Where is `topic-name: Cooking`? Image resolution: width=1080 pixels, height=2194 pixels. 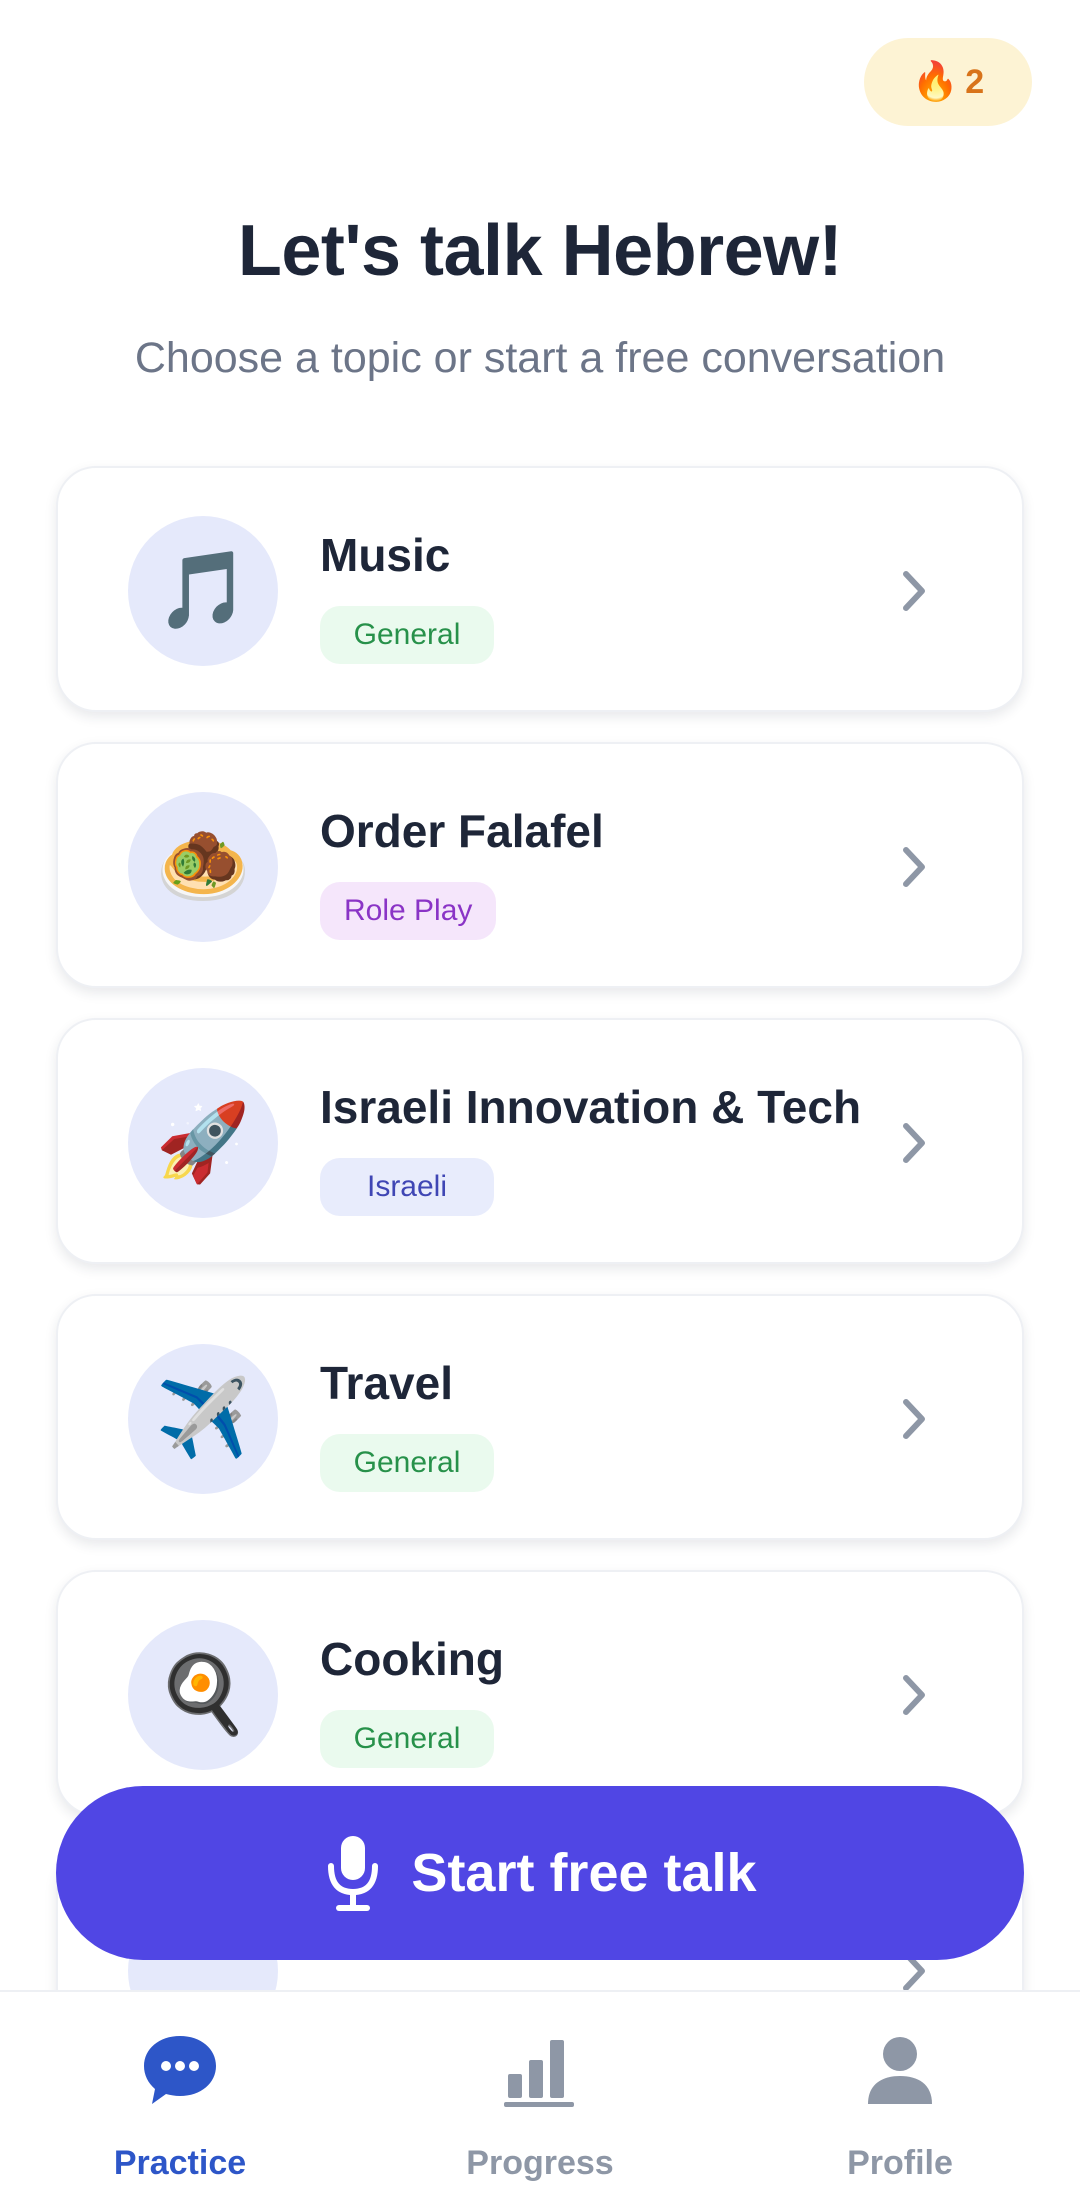 topic-name: Cooking is located at coordinates (412, 1659).